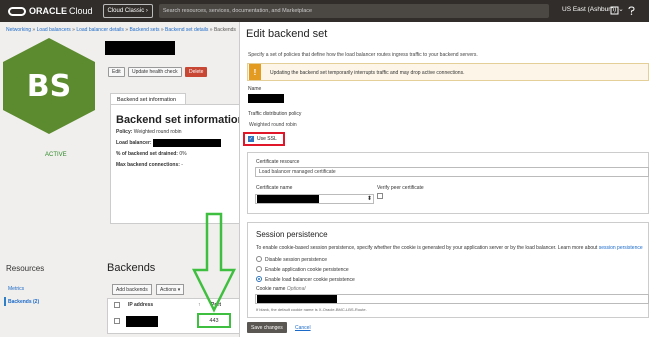  I want to click on col-ip-address: IP address, so click(140, 305).